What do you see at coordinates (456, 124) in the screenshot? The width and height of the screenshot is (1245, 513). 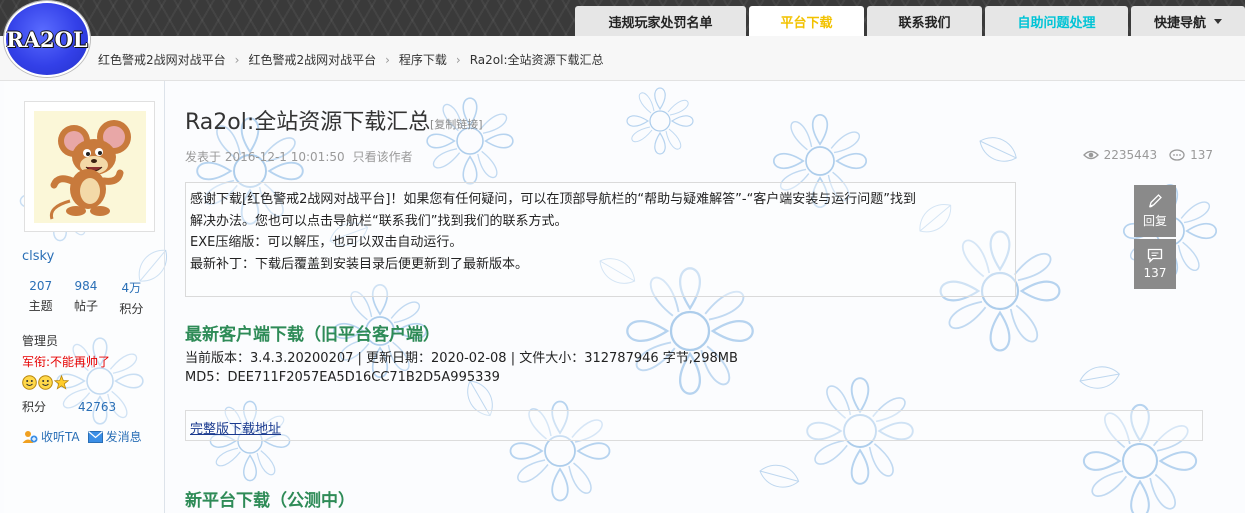 I see `copy-link-button: [复制链接]` at bounding box center [456, 124].